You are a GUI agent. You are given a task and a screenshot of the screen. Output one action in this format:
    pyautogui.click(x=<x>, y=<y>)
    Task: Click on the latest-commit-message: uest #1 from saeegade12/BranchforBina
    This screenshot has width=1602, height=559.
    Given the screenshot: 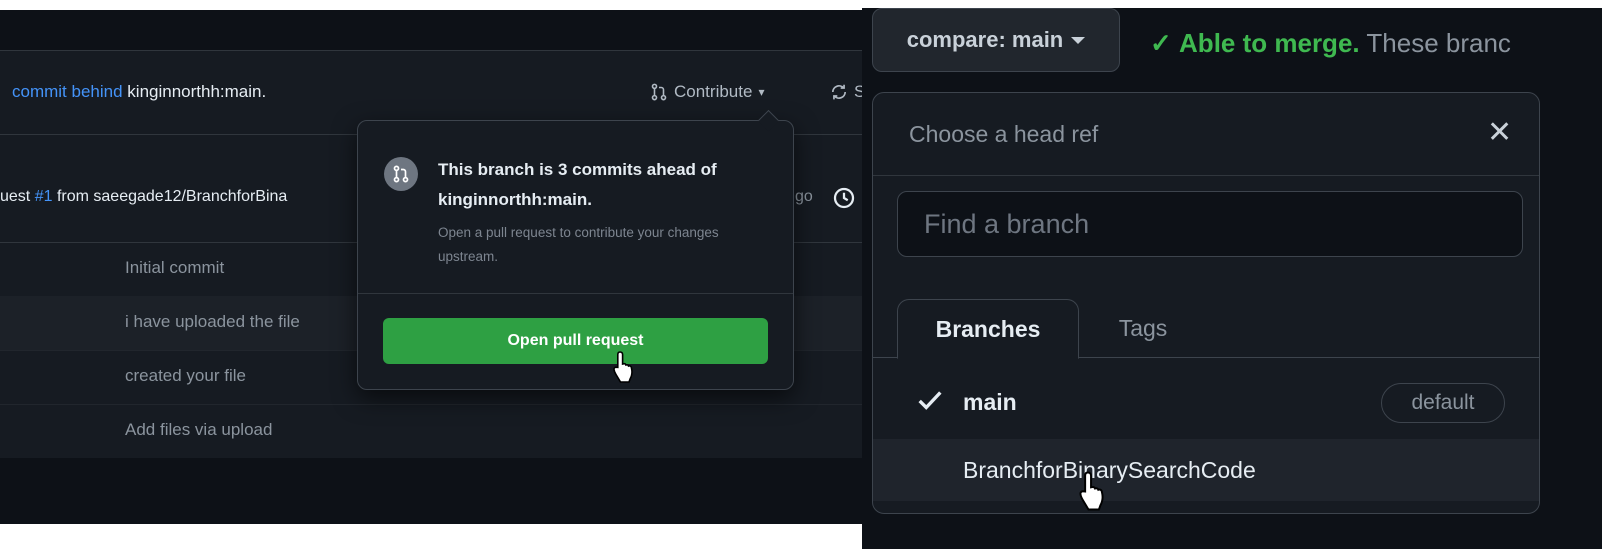 What is the action you would take?
    pyautogui.click(x=143, y=197)
    